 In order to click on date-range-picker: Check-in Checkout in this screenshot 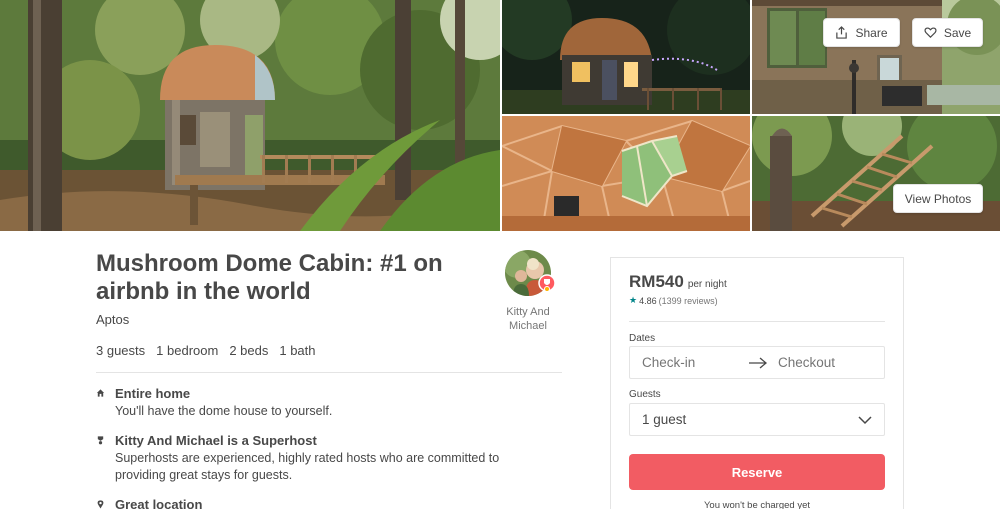, I will do `click(757, 362)`.